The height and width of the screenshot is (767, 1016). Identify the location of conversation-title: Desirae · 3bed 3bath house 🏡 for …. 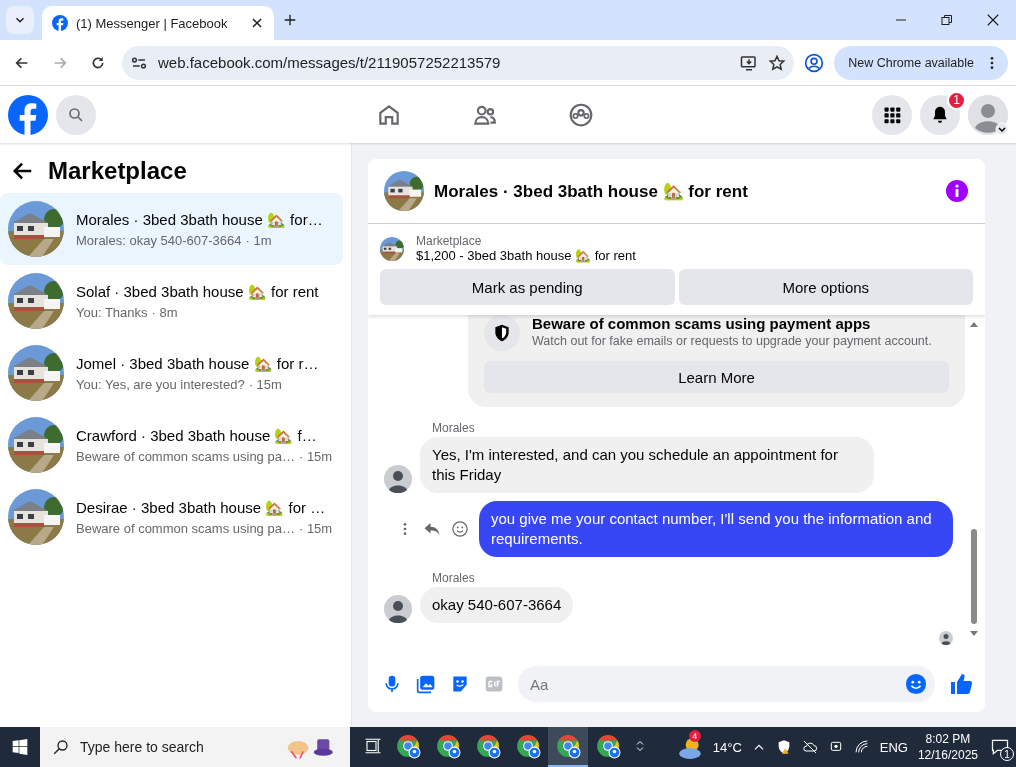
(201, 507).